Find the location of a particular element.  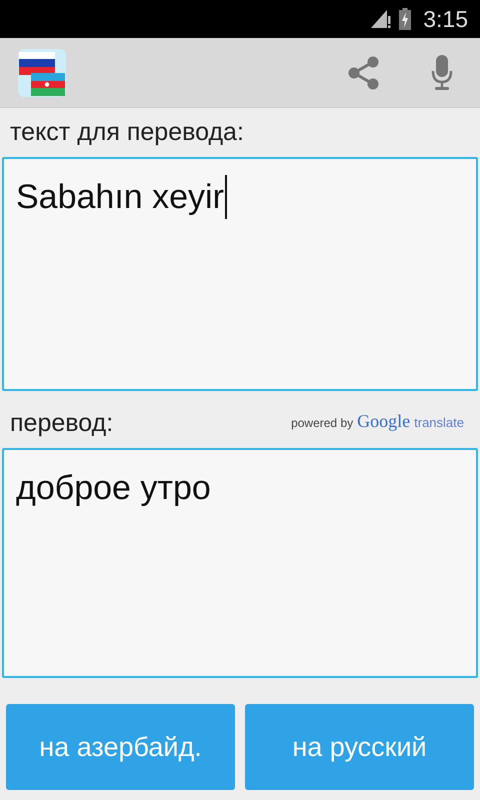

powered-by-text: powered by is located at coordinates (322, 423).